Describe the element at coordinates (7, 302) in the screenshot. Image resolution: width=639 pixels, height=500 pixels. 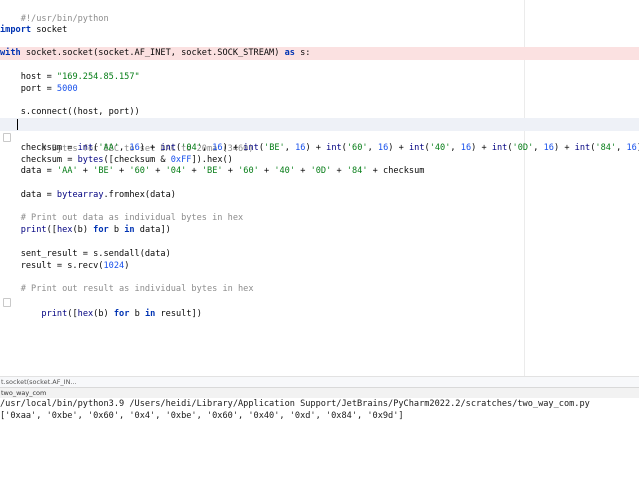
I see `fold-end-marker-icon` at that location.